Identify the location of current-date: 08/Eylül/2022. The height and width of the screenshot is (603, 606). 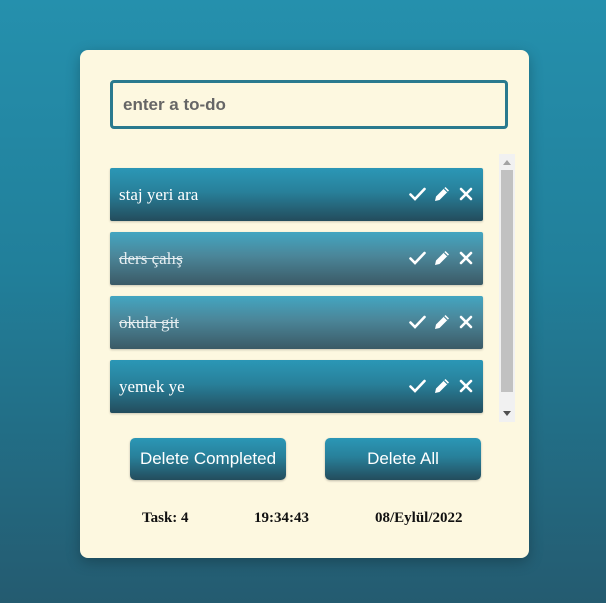
(419, 518).